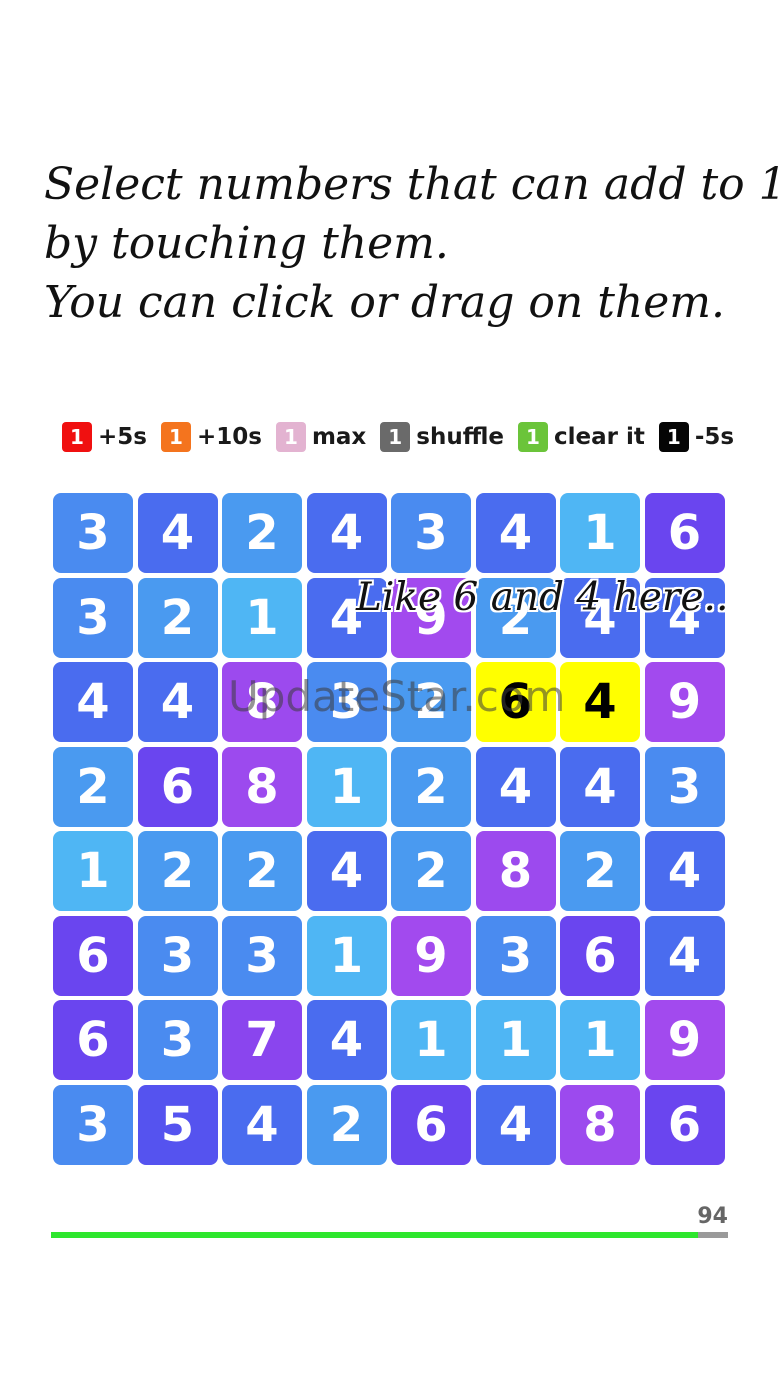  I want to click on instructions-line-1: Select numbers that can add to 10, so click(412, 184).